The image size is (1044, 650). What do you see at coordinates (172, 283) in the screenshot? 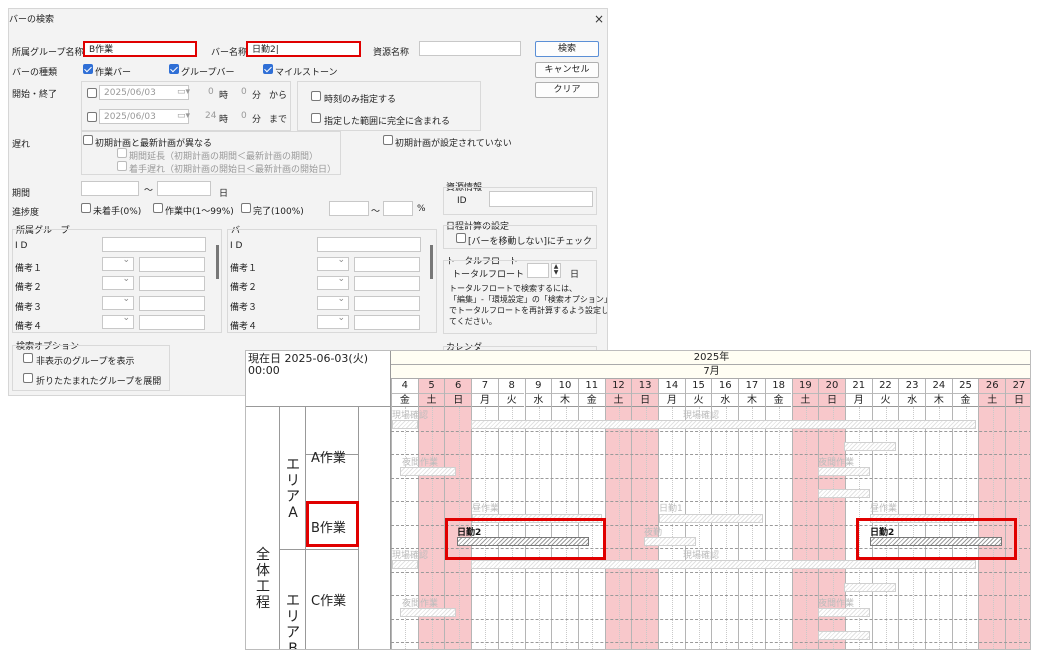
I see `group-remarks2-input` at bounding box center [172, 283].